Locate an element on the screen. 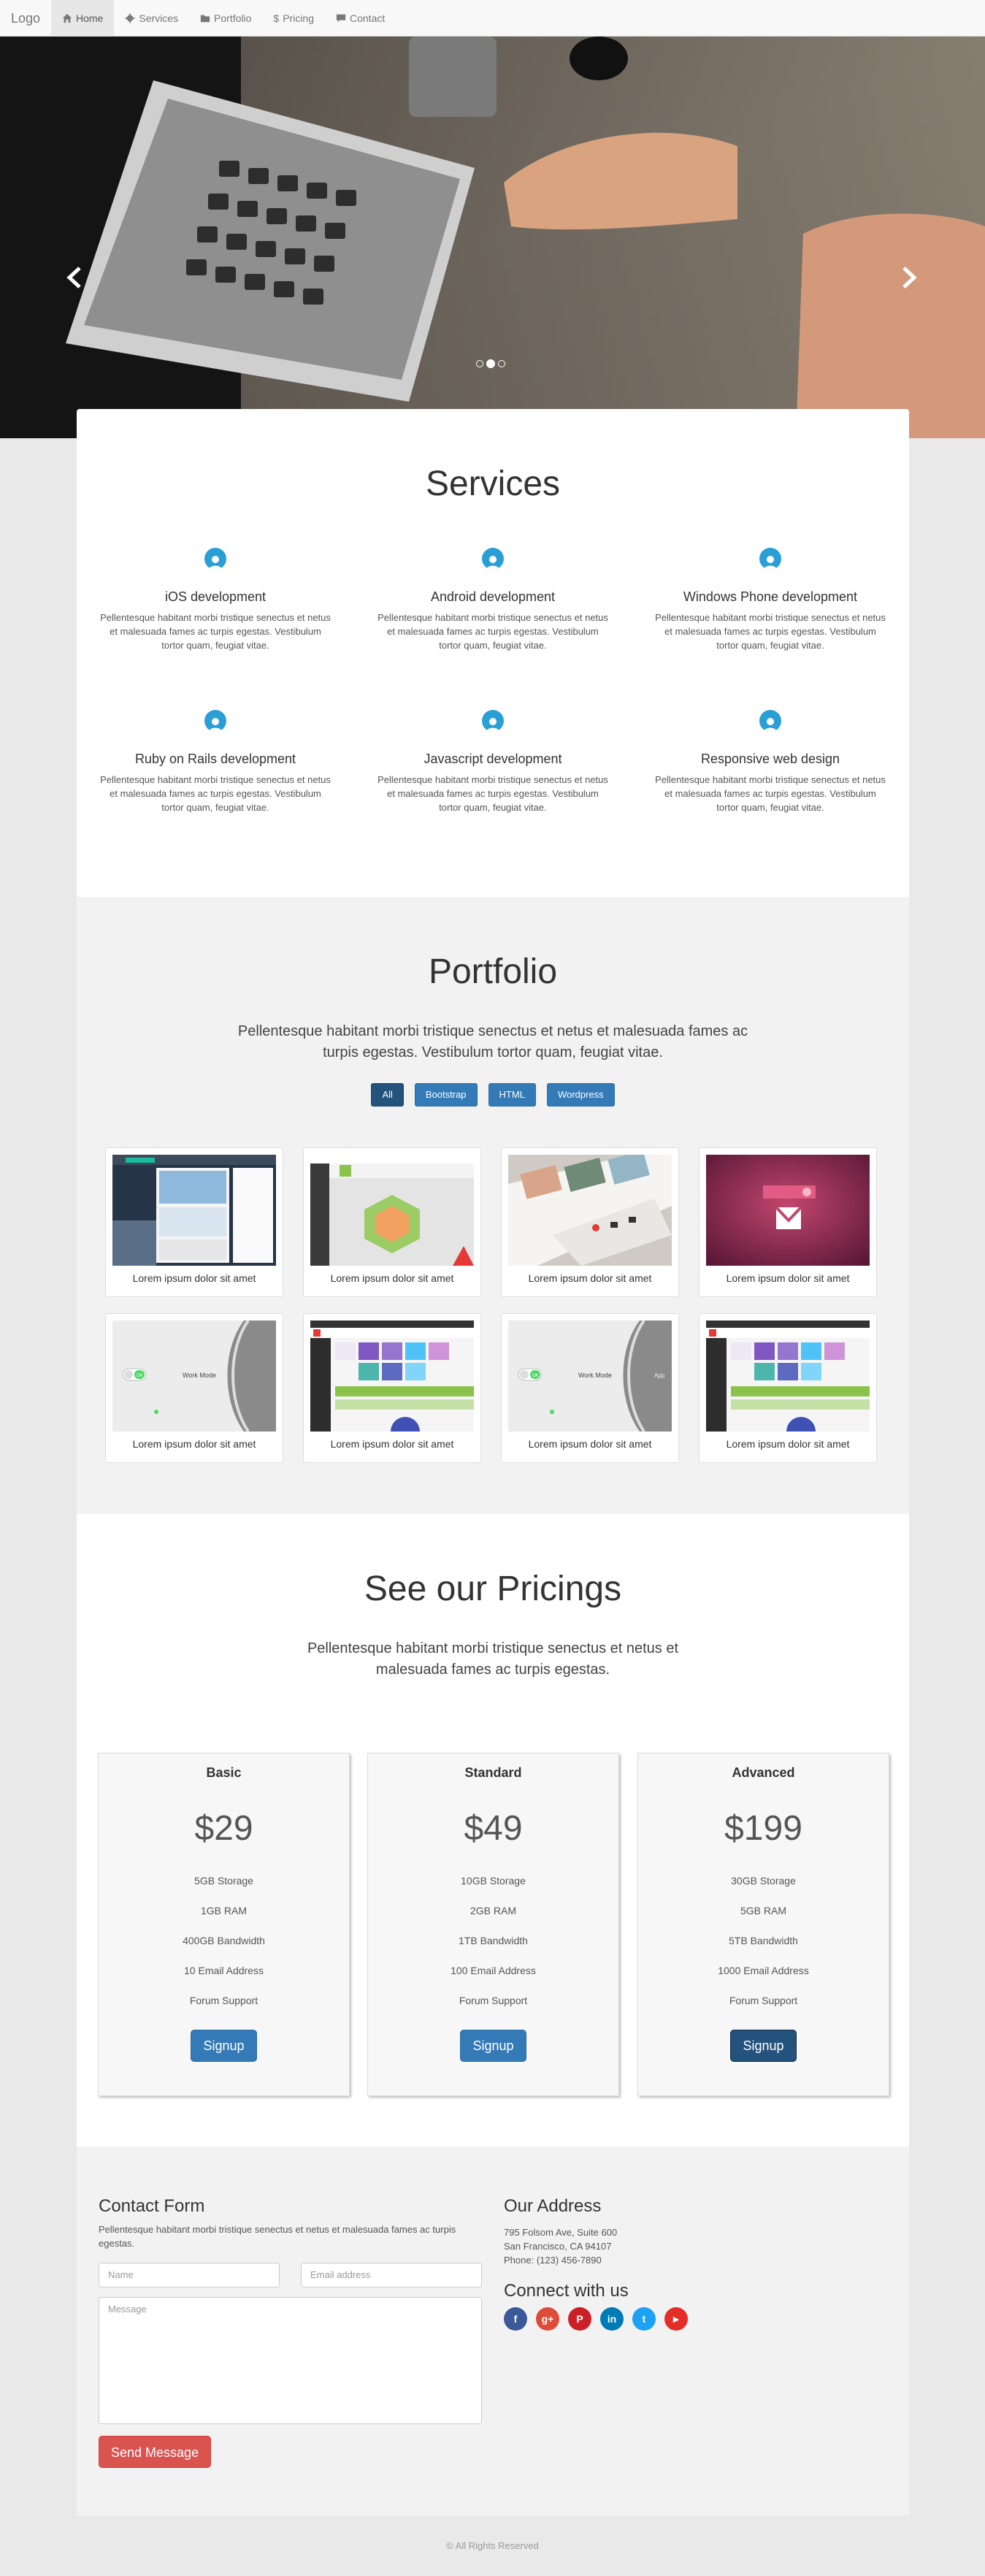 This screenshot has height=2576, width=985. service-title: Javascript development is located at coordinates (492, 759).